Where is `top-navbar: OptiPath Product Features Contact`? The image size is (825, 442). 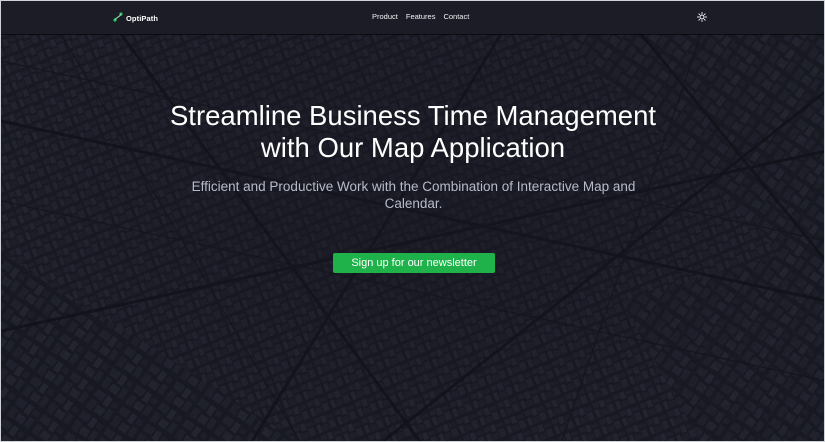
top-navbar: OptiPath Product Features Contact is located at coordinates (412, 17).